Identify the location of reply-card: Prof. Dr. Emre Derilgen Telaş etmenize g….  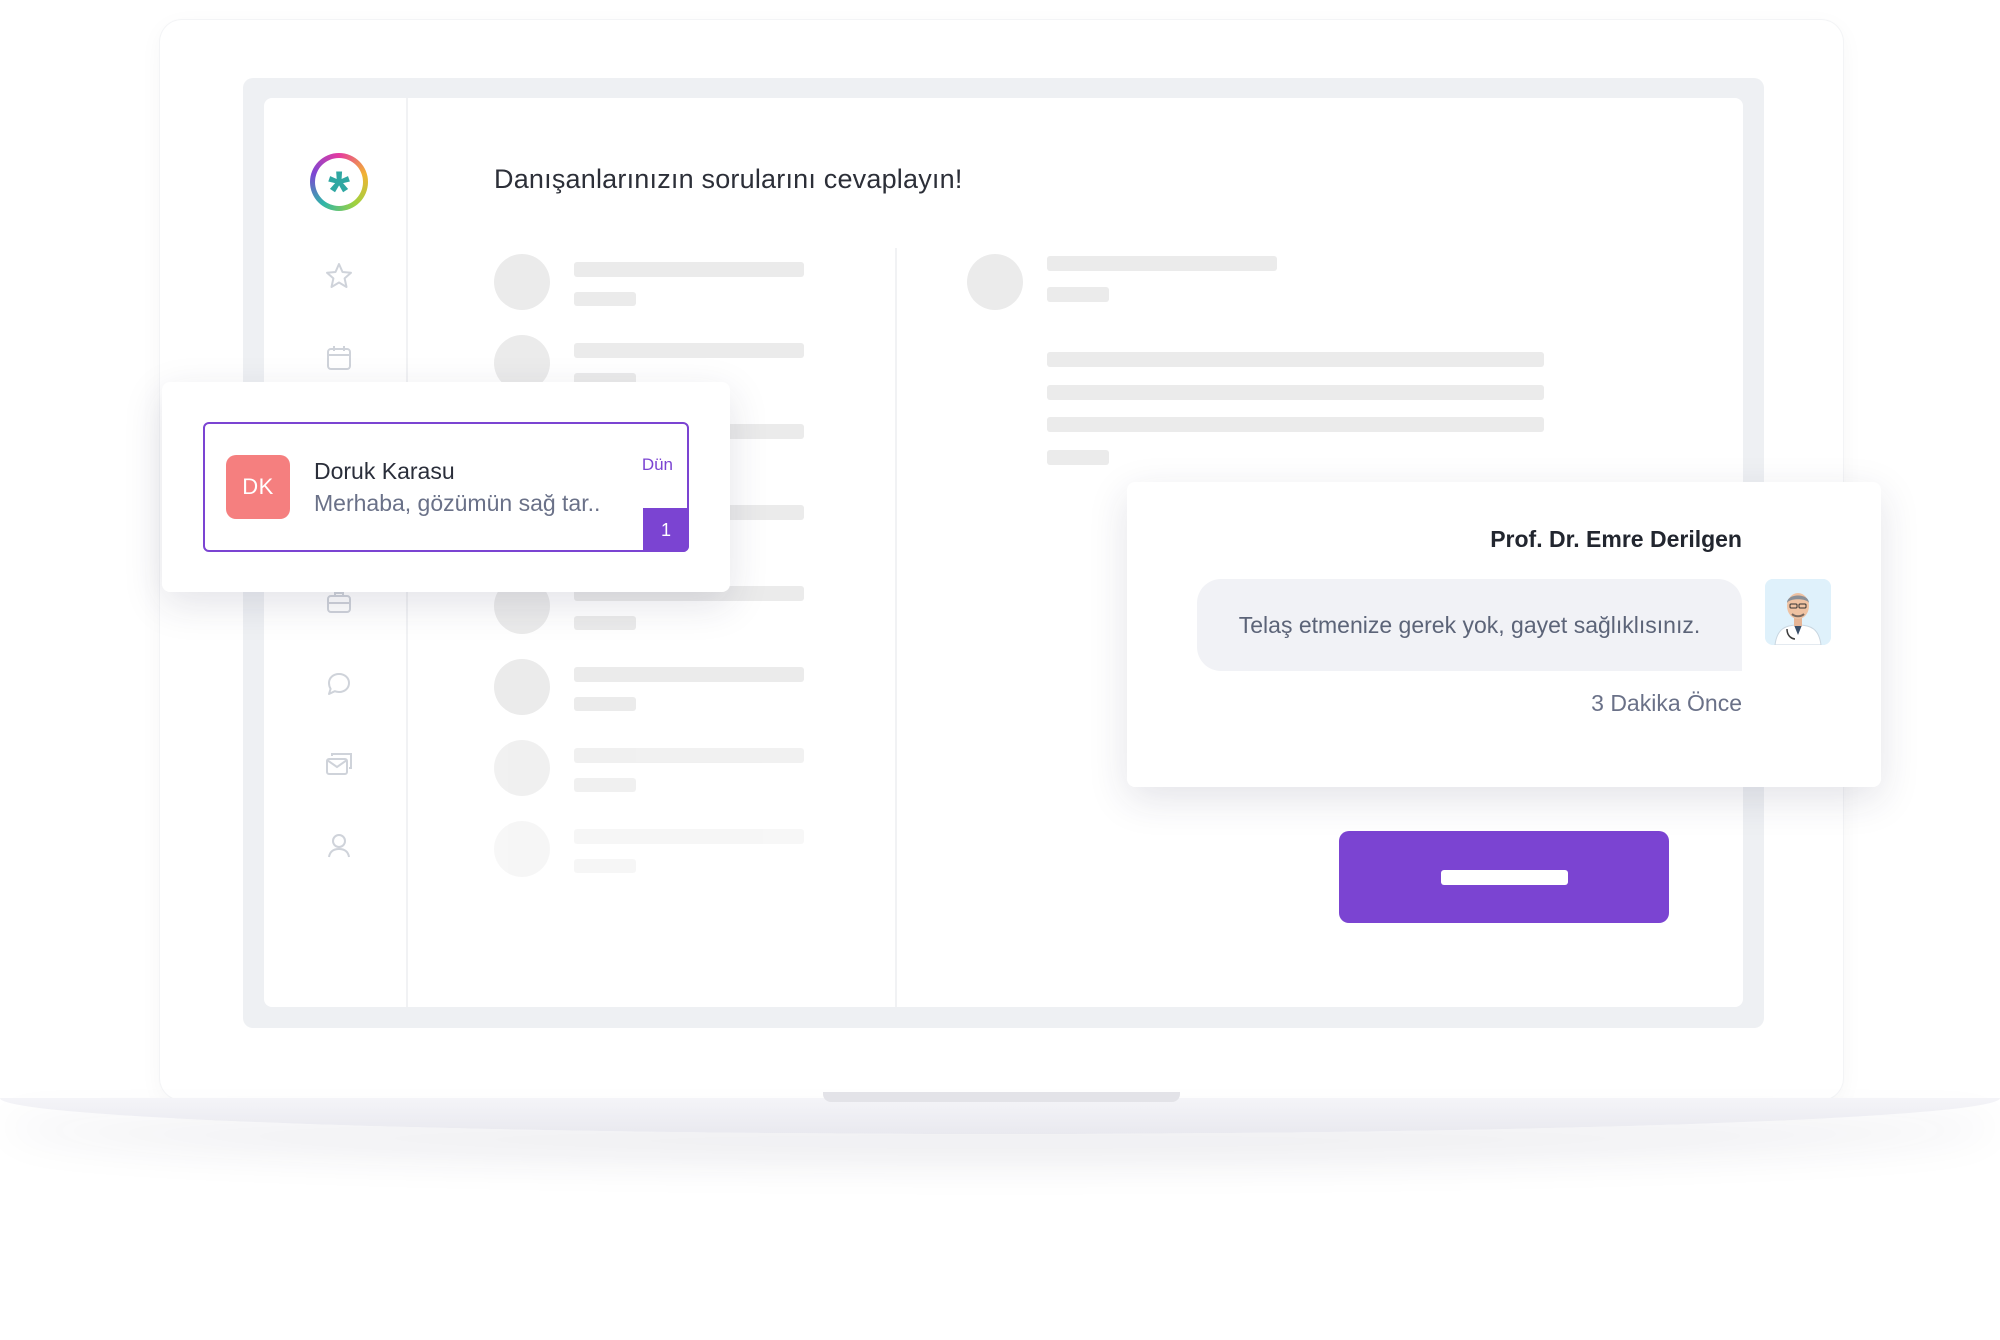
(1504, 634).